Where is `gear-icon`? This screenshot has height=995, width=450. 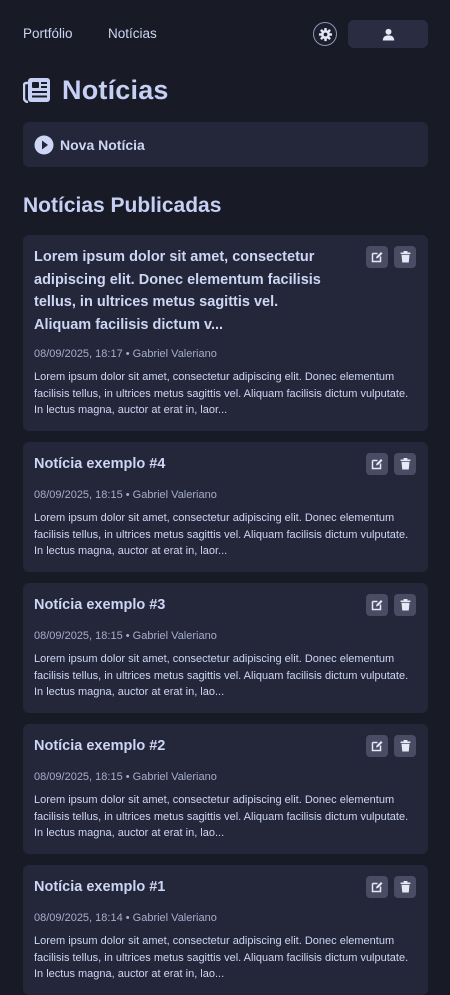 gear-icon is located at coordinates (325, 34).